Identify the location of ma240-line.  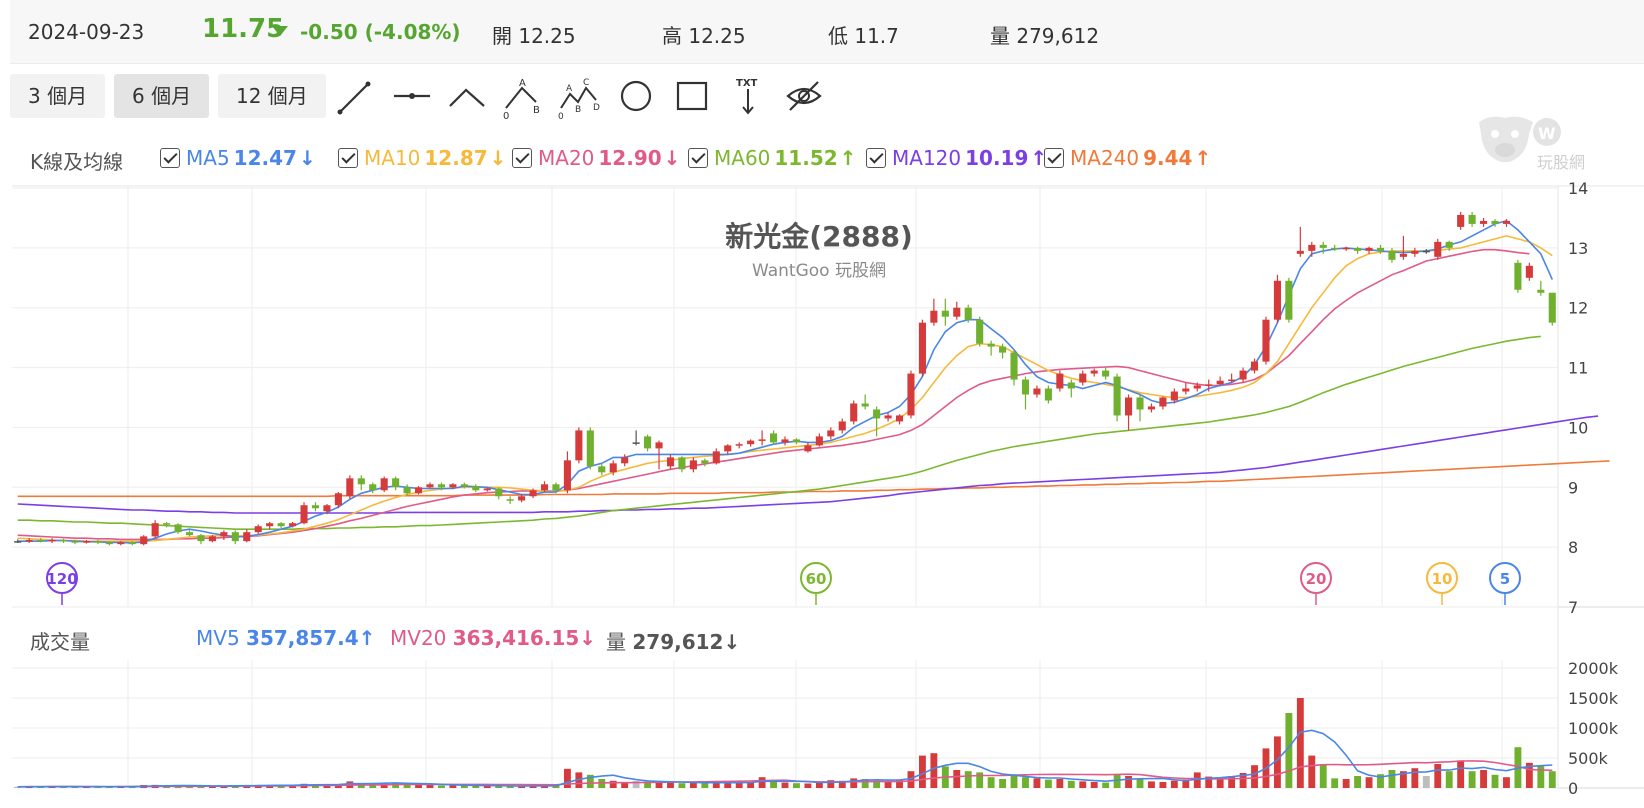
(813, 479).